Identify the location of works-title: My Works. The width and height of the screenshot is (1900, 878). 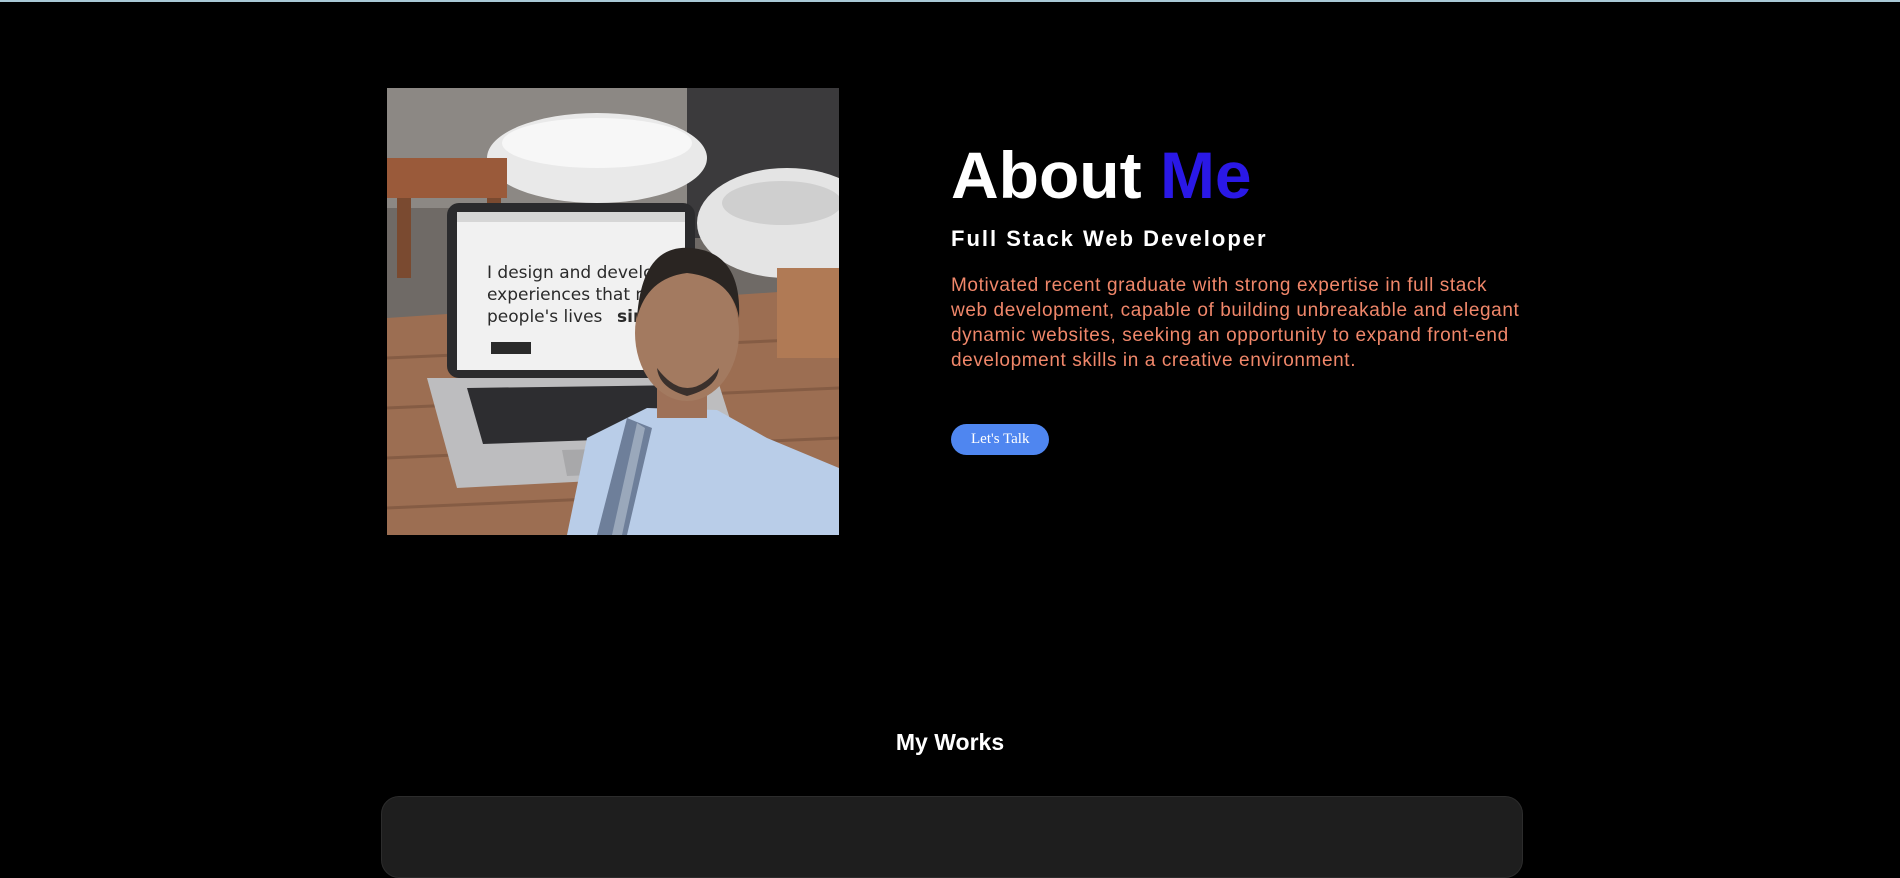
(950, 742).